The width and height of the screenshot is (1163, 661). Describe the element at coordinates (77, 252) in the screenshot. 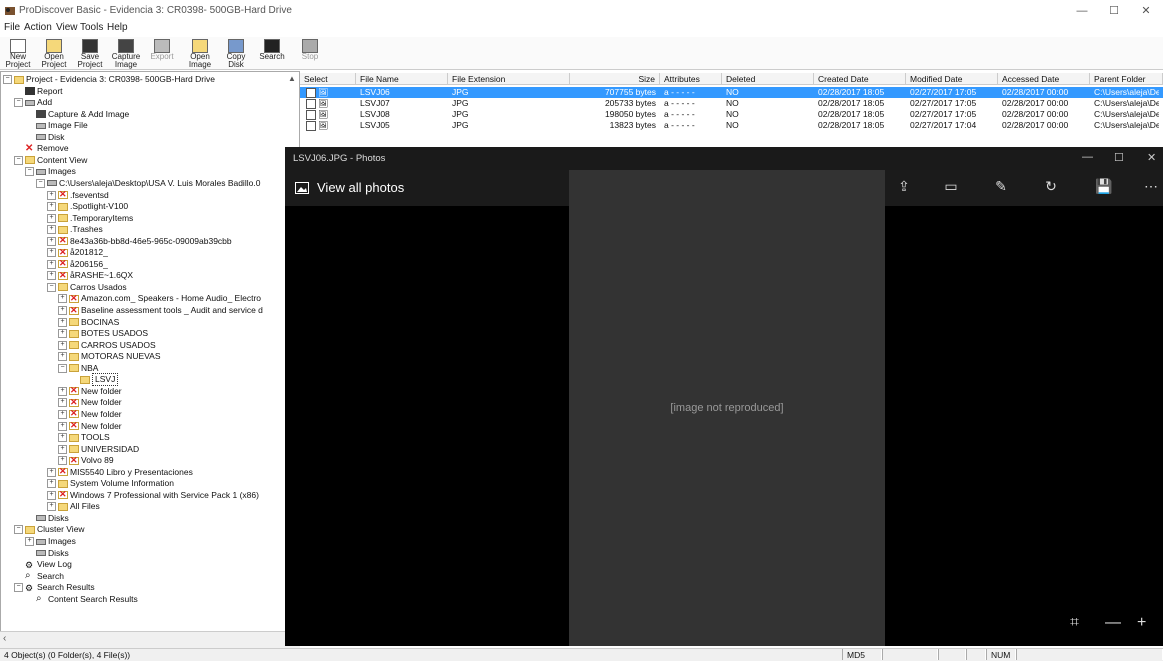

I see `tree-node: + å201812_` at that location.